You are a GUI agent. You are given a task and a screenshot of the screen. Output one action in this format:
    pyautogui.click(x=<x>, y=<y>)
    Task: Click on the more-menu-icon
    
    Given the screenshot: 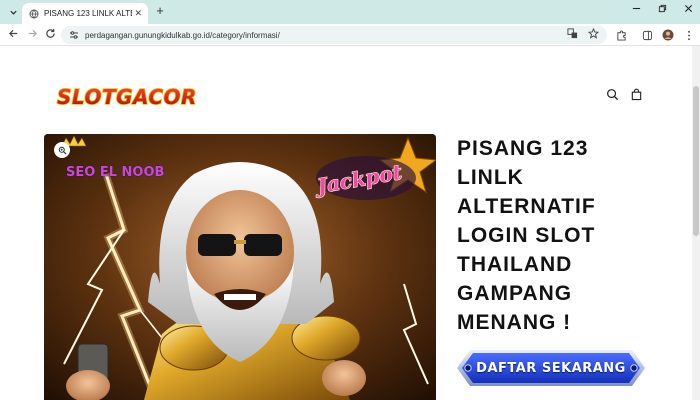 What is the action you would take?
    pyautogui.click(x=689, y=35)
    